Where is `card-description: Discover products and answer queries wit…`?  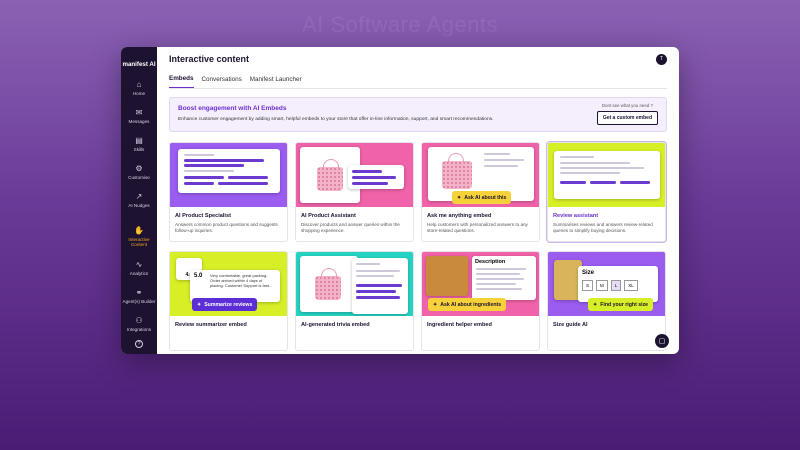
card-description: Discover products and answer queries wit… is located at coordinates (350, 227).